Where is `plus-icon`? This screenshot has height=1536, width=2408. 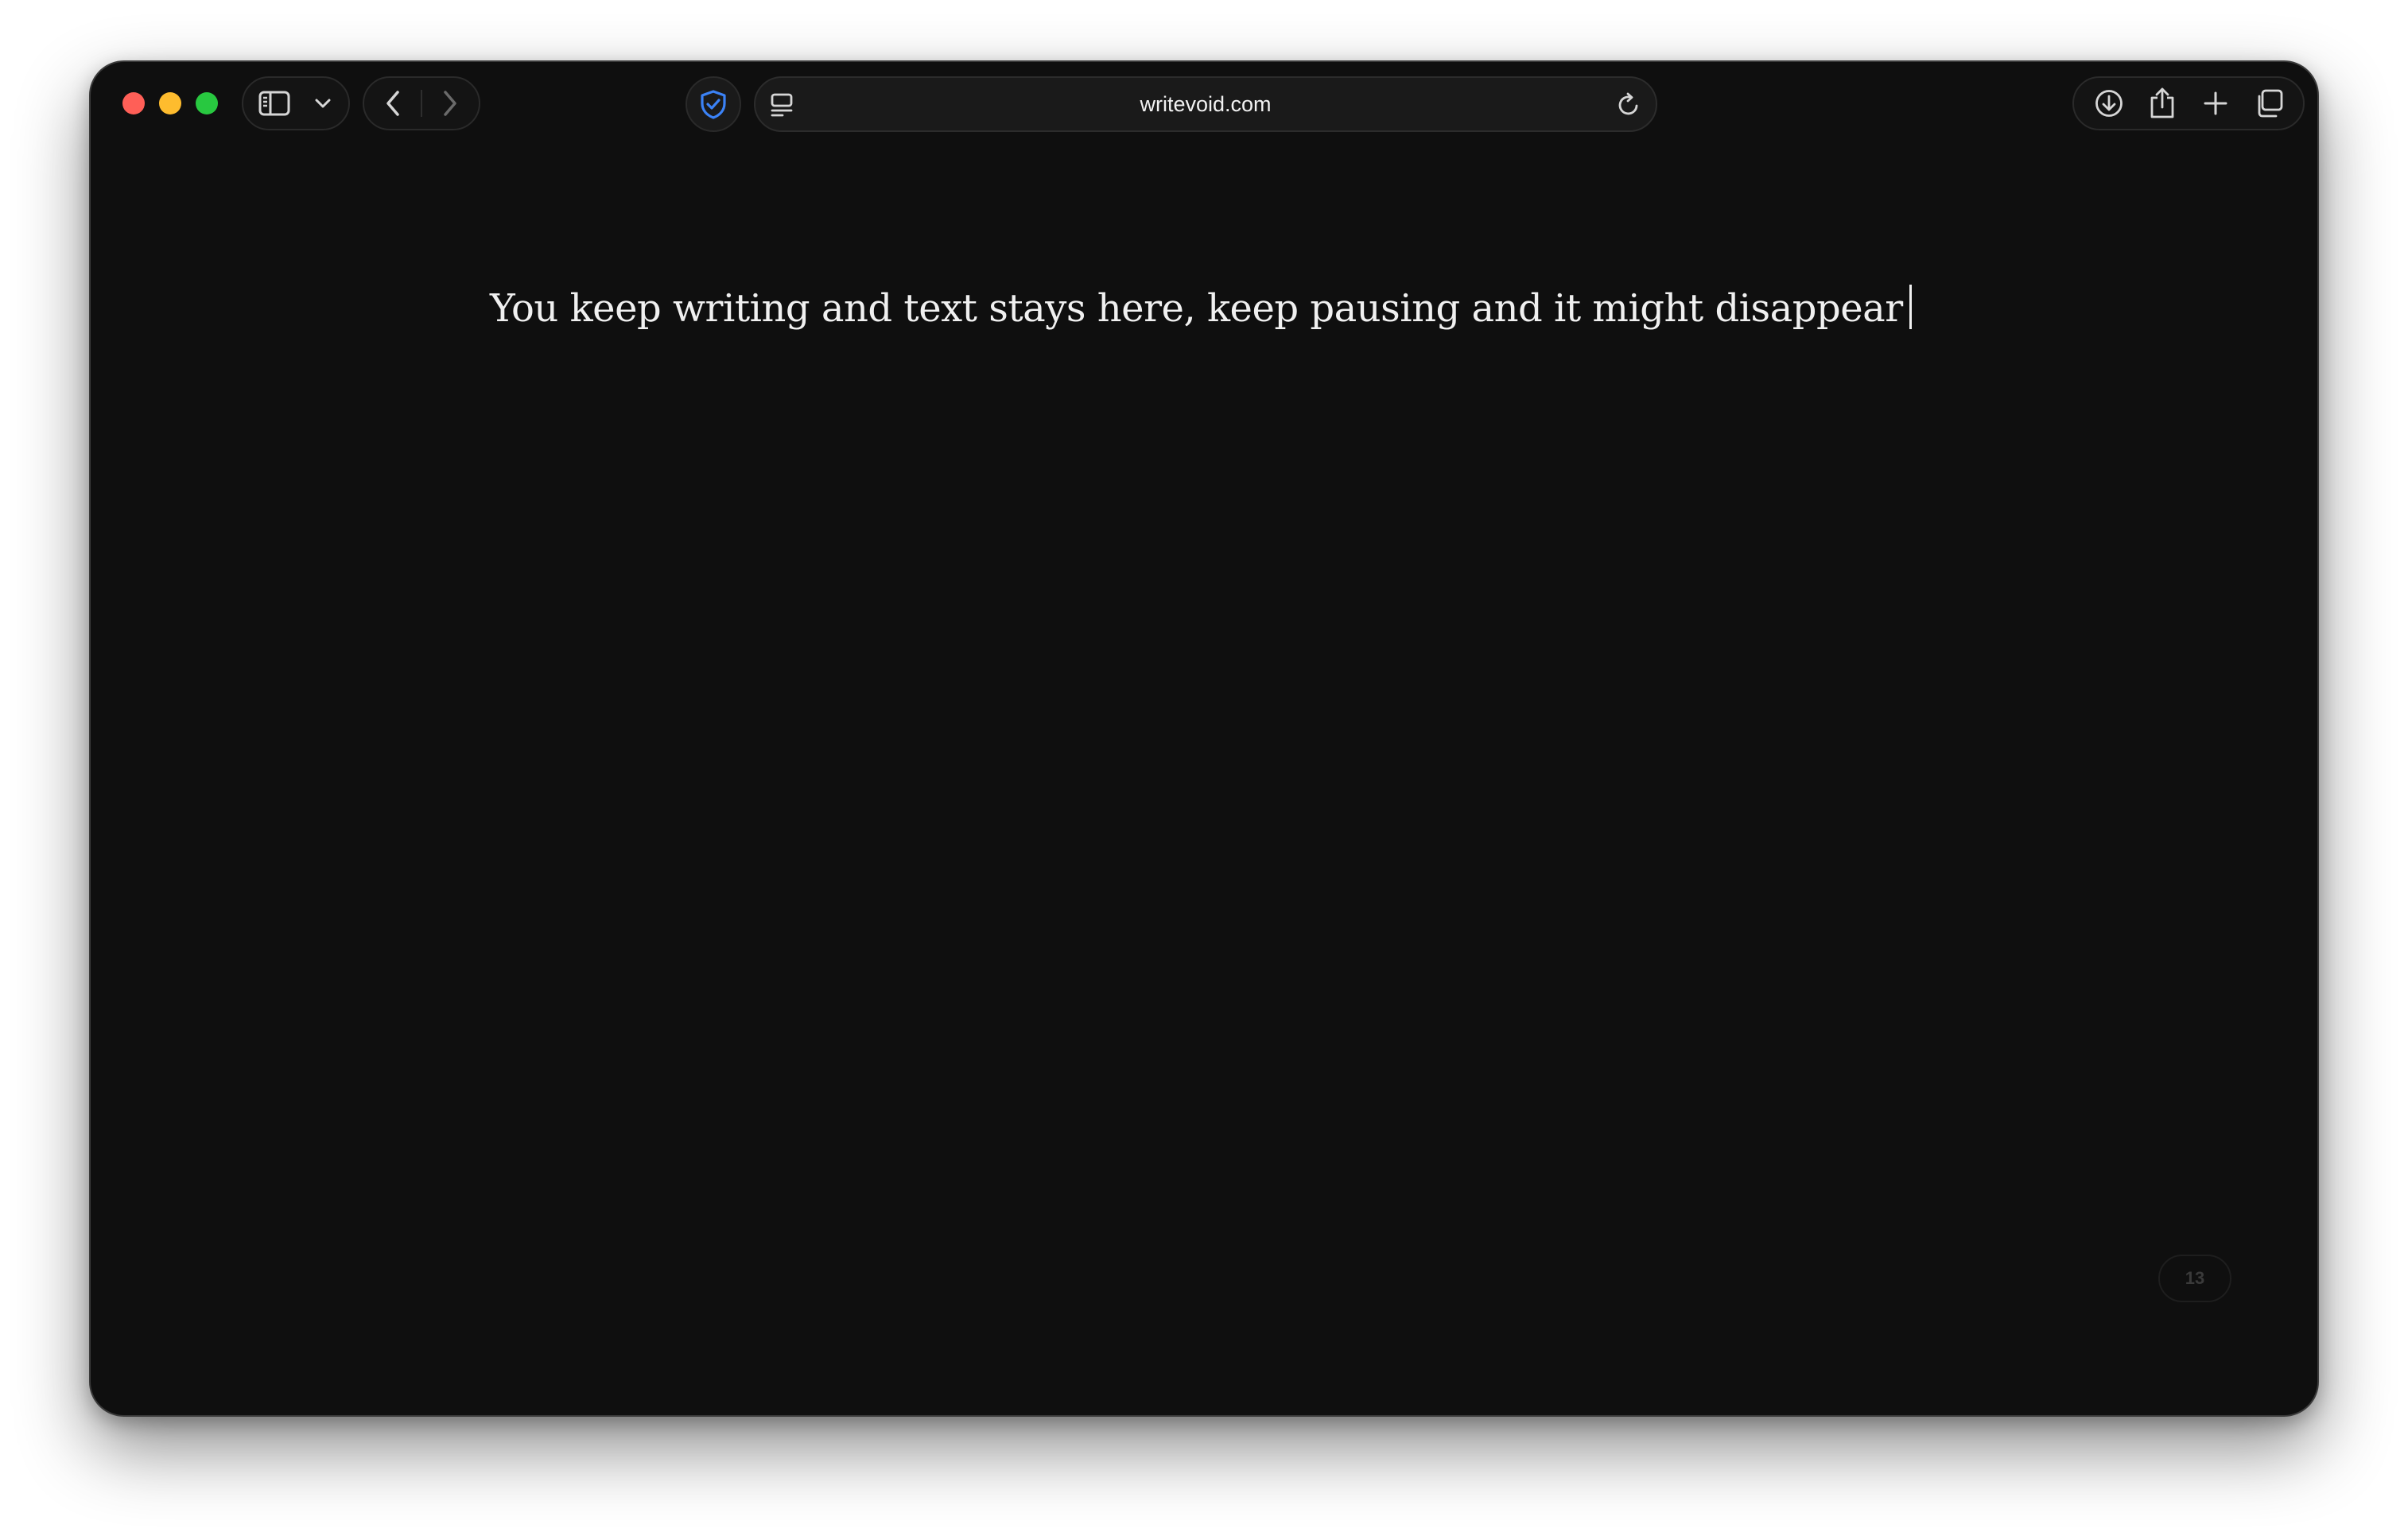 plus-icon is located at coordinates (2215, 103).